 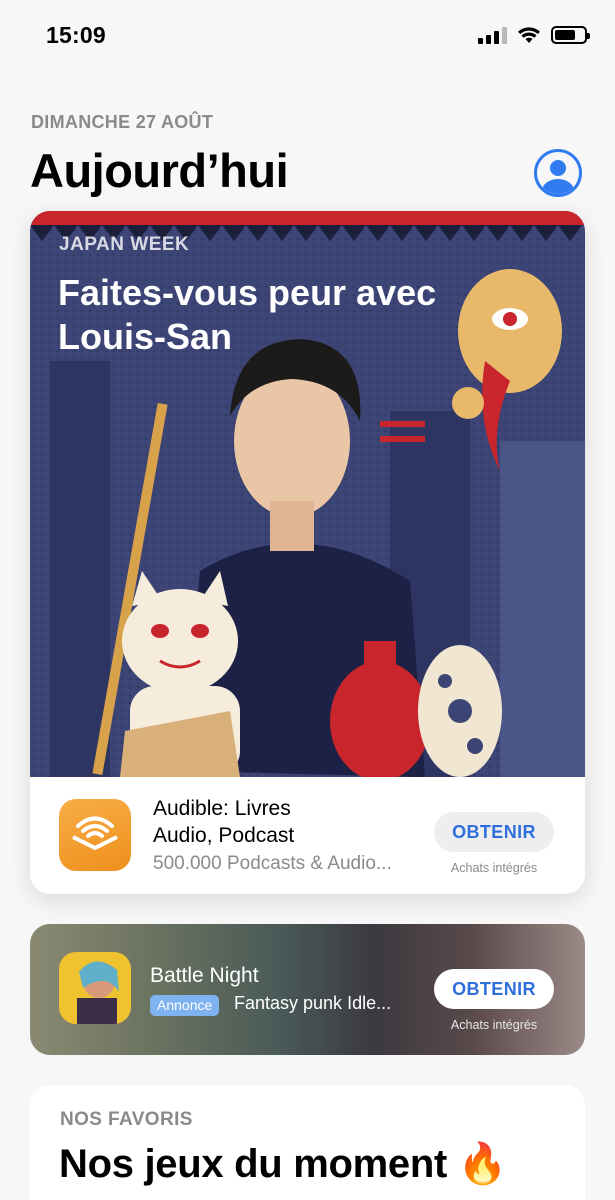 I want to click on get-button: OBTENIR, so click(x=494, y=832).